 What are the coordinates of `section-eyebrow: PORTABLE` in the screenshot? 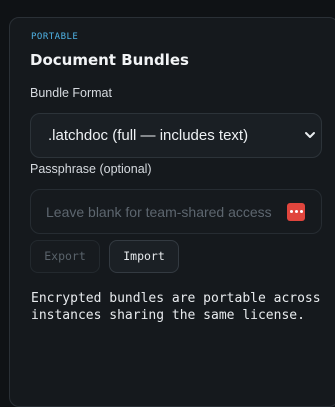 It's located at (55, 37).